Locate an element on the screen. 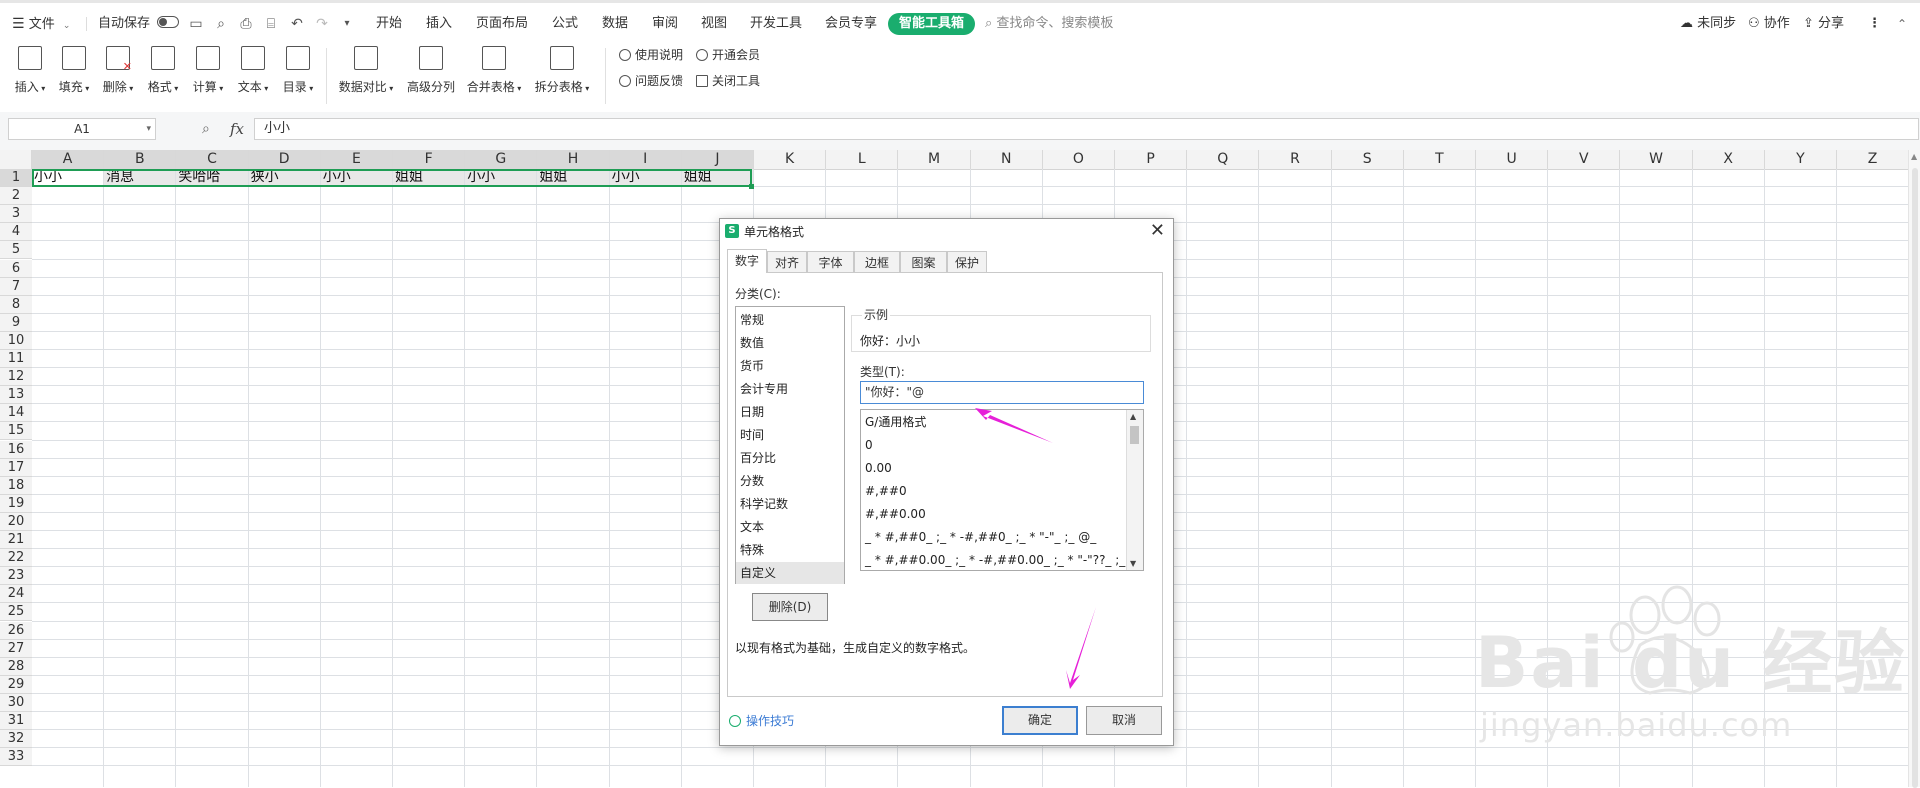 The image size is (1920, 788). row-header-5: 5 is located at coordinates (16, 250).